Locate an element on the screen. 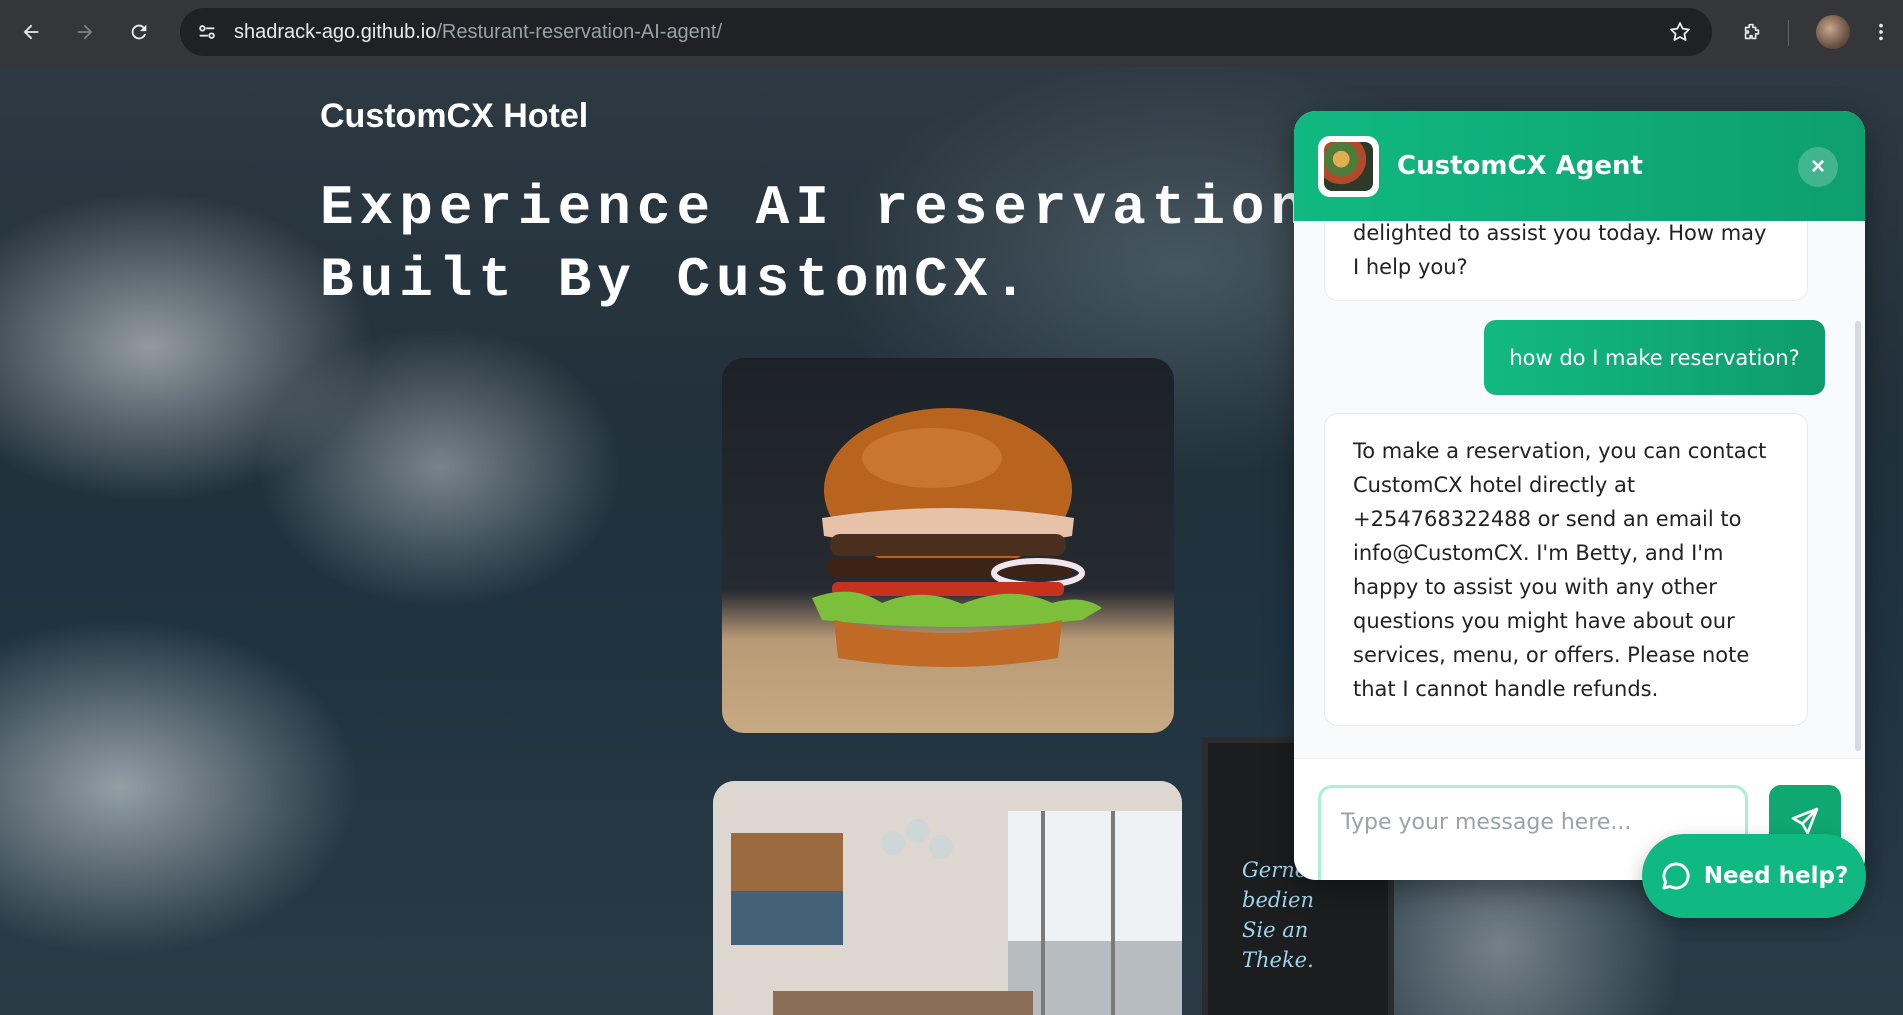 This screenshot has height=1015, width=1903. forward-arrow-icon is located at coordinates (85, 32).